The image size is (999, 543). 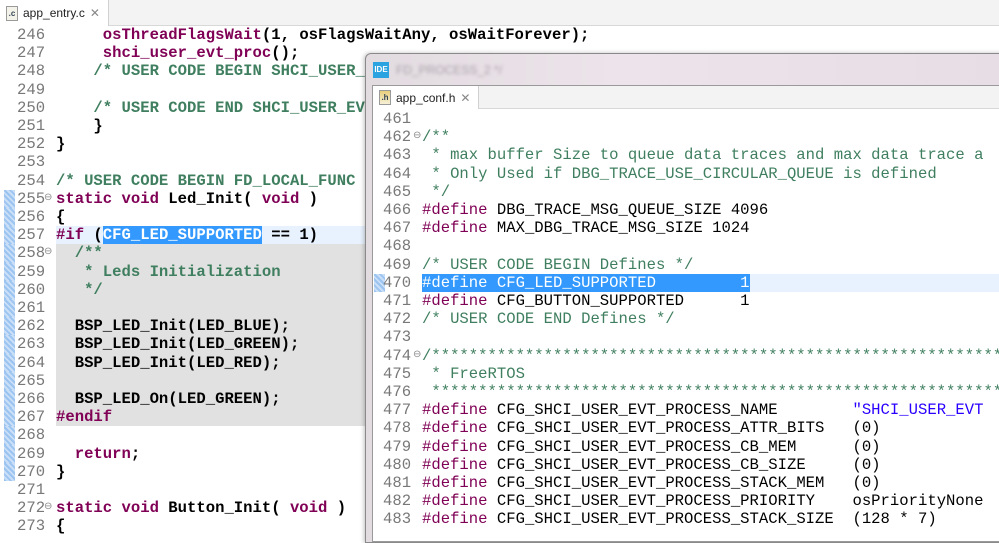 What do you see at coordinates (61, 144) in the screenshot?
I see `code-token: }` at bounding box center [61, 144].